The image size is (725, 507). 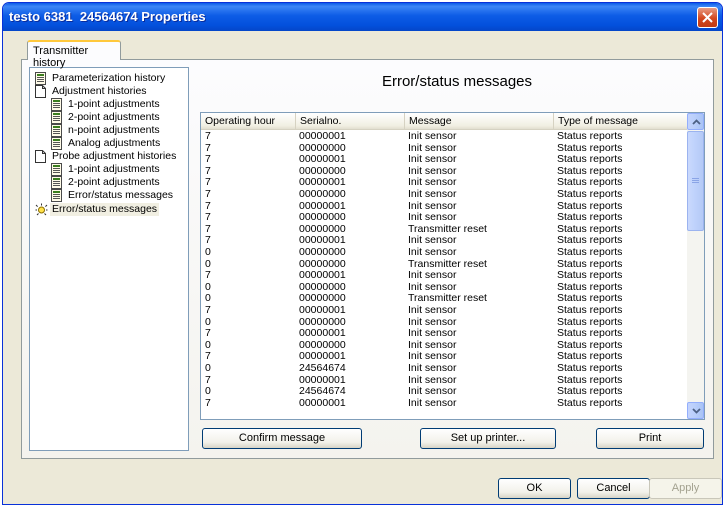 What do you see at coordinates (457, 81) in the screenshot?
I see `panel-title: Error/status messages` at bounding box center [457, 81].